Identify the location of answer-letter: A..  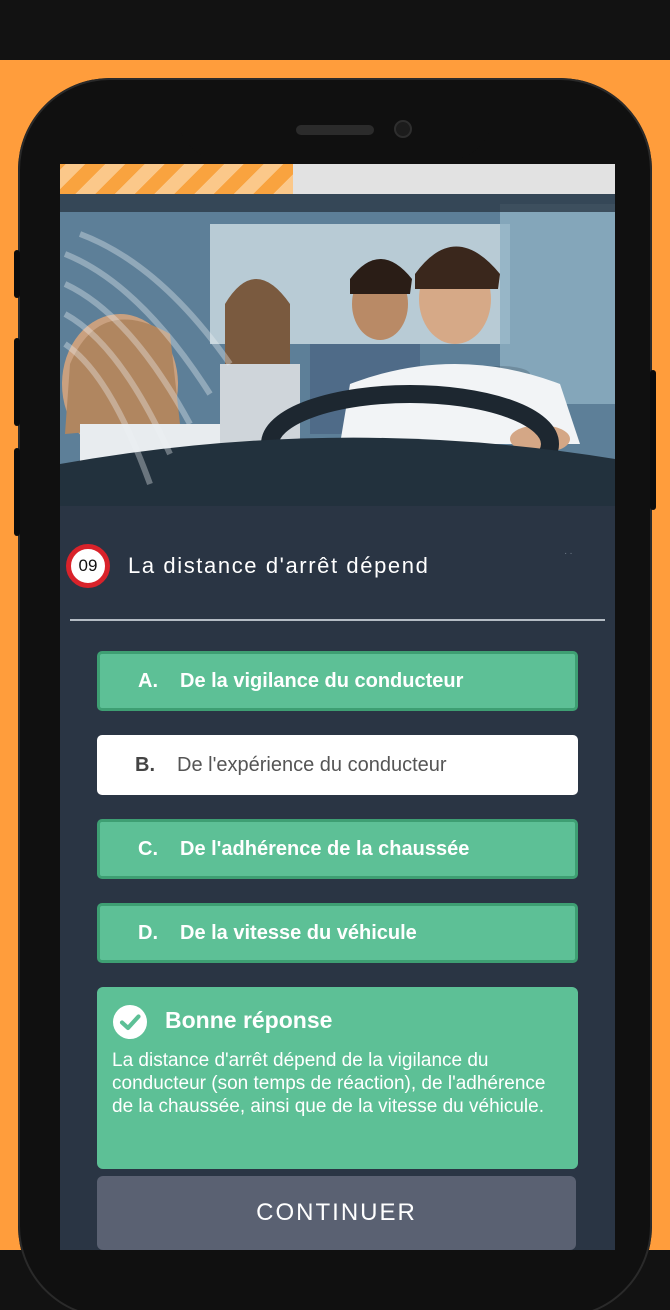
(148, 680).